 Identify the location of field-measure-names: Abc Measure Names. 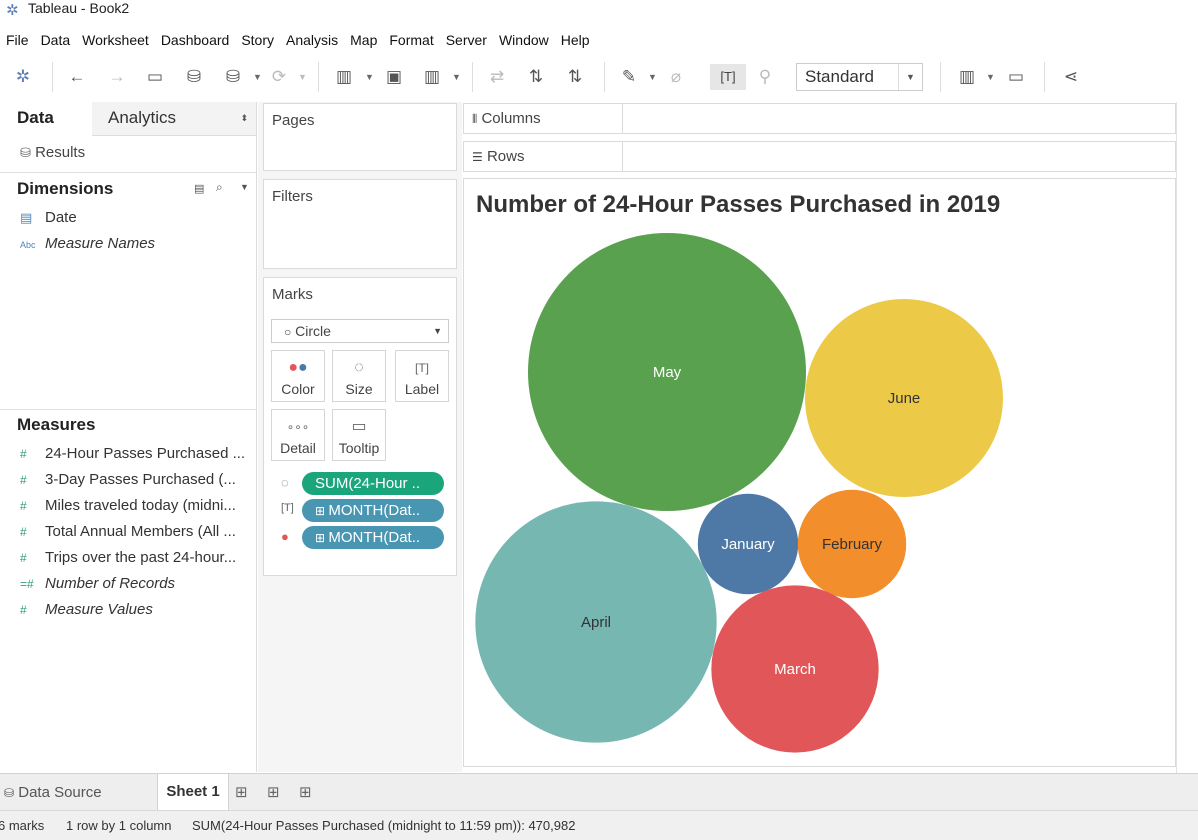
(134, 243).